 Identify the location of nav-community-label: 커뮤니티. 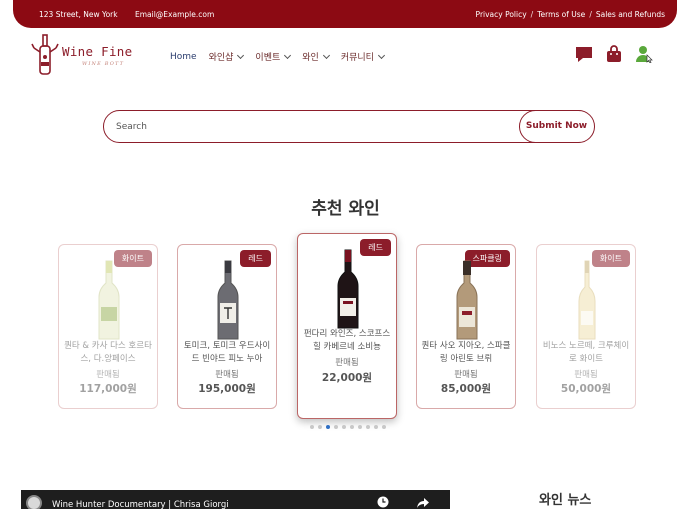
(357, 58).